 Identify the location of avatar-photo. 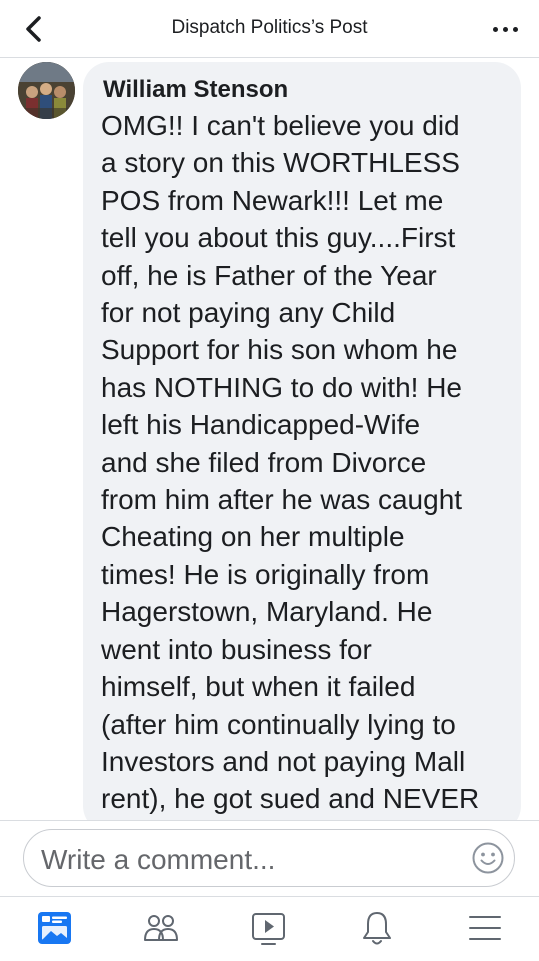
(46, 90).